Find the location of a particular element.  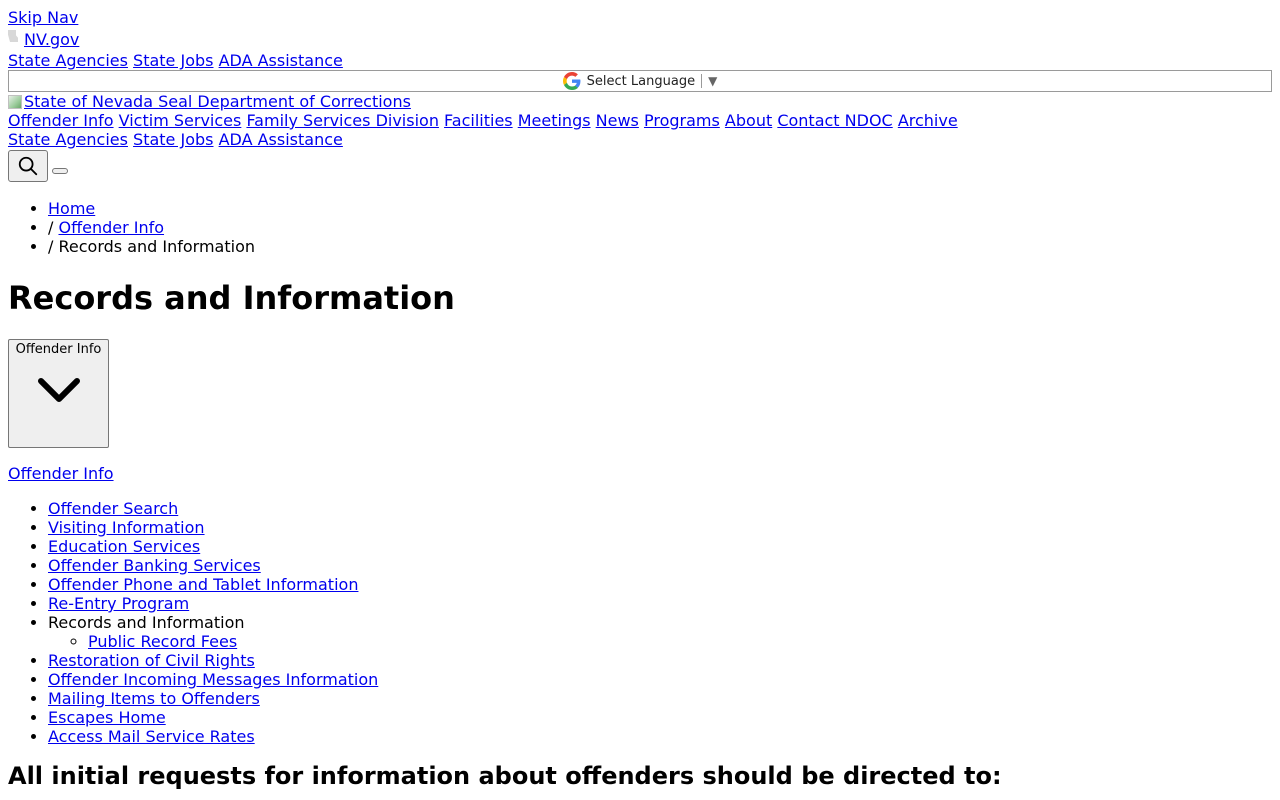

breadcrumb-current: Records and Information is located at coordinates (156, 246).